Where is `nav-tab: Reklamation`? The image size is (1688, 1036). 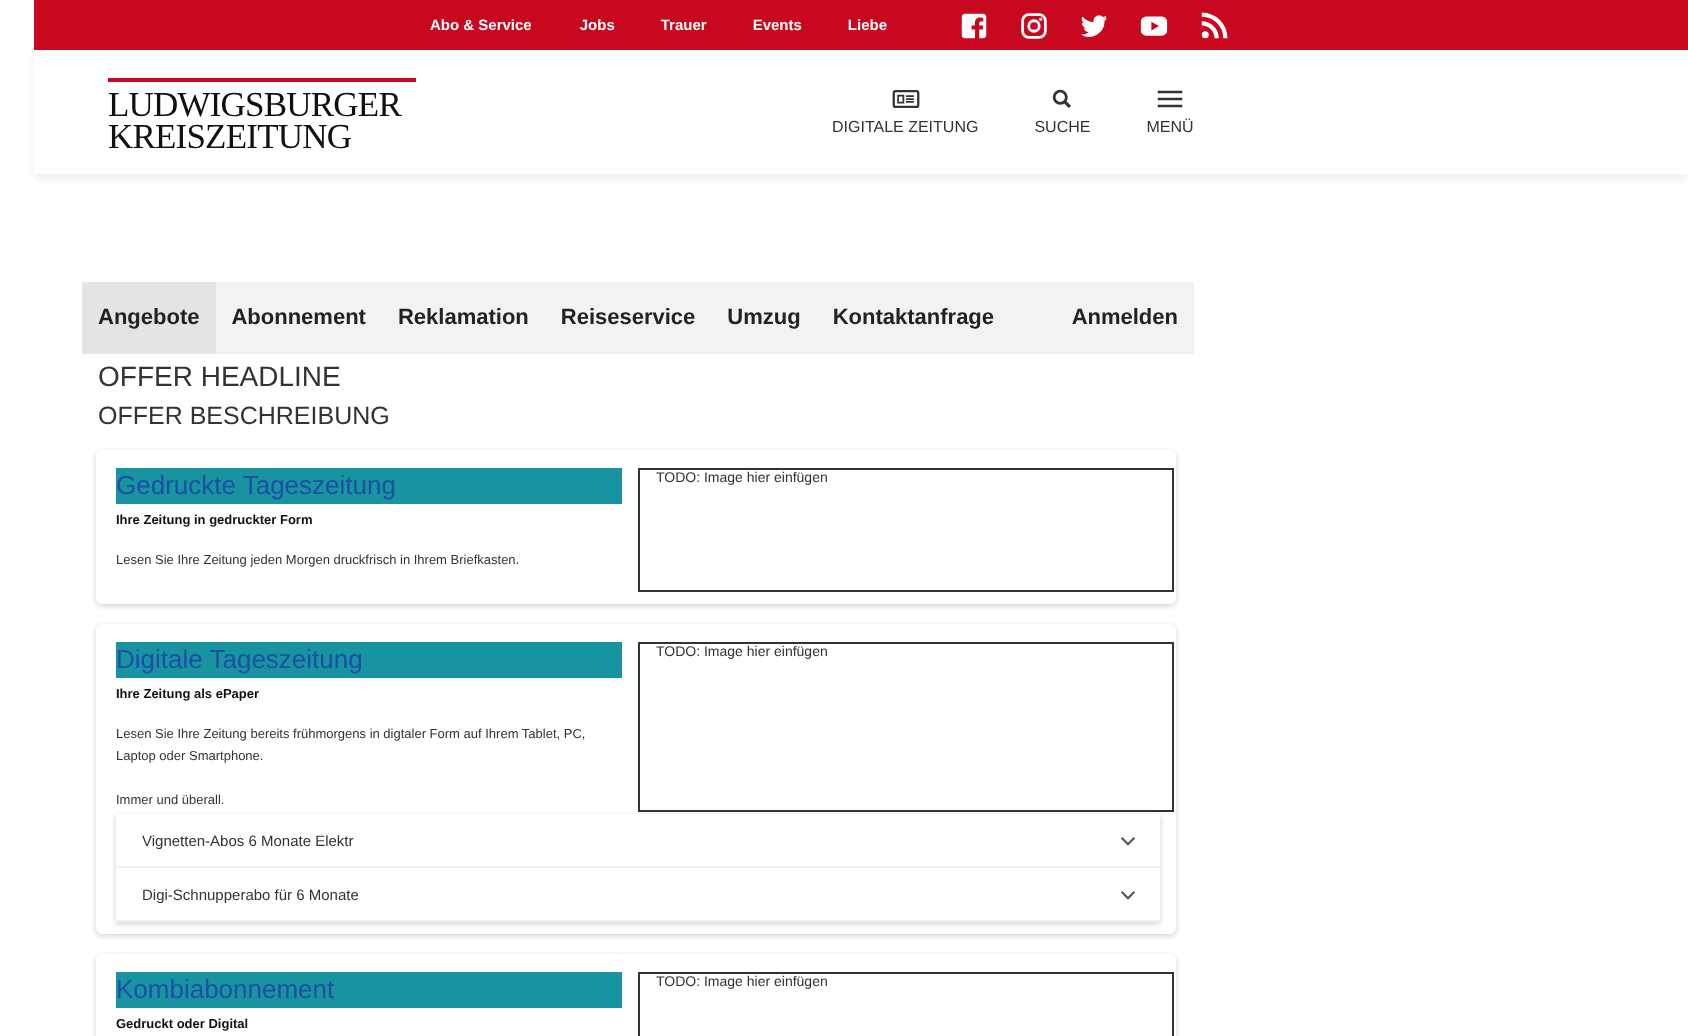 nav-tab: Reklamation is located at coordinates (463, 318).